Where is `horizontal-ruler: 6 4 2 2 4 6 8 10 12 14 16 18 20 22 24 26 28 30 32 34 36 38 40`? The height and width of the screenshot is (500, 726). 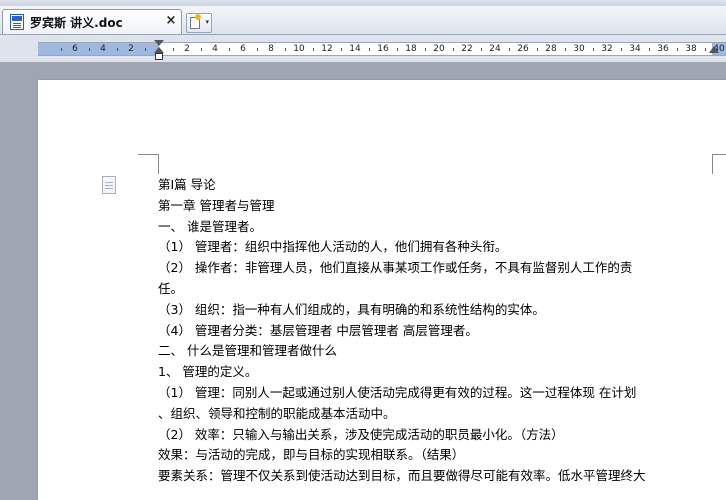 horizontal-ruler: 6 4 2 2 4 6 8 10 12 14 16 18 20 22 24 26 28 30 32 34 36 38 40 is located at coordinates (382, 49).